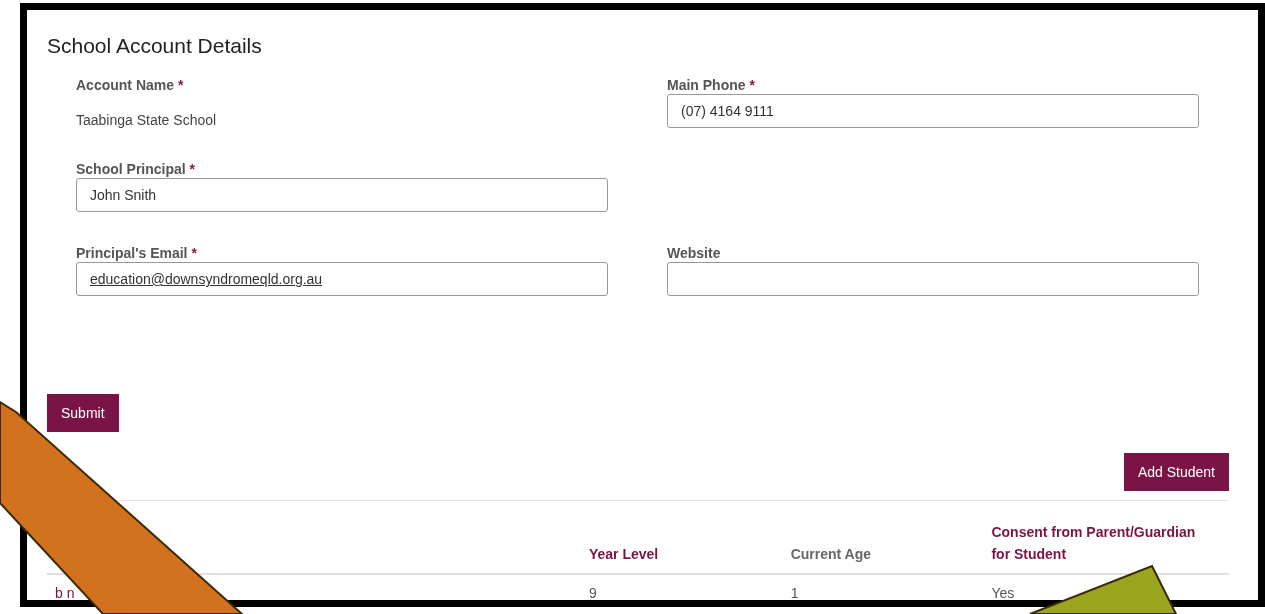 The image size is (1265, 614). Describe the element at coordinates (592, 592) in the screenshot. I see `table-cell: 9` at that location.